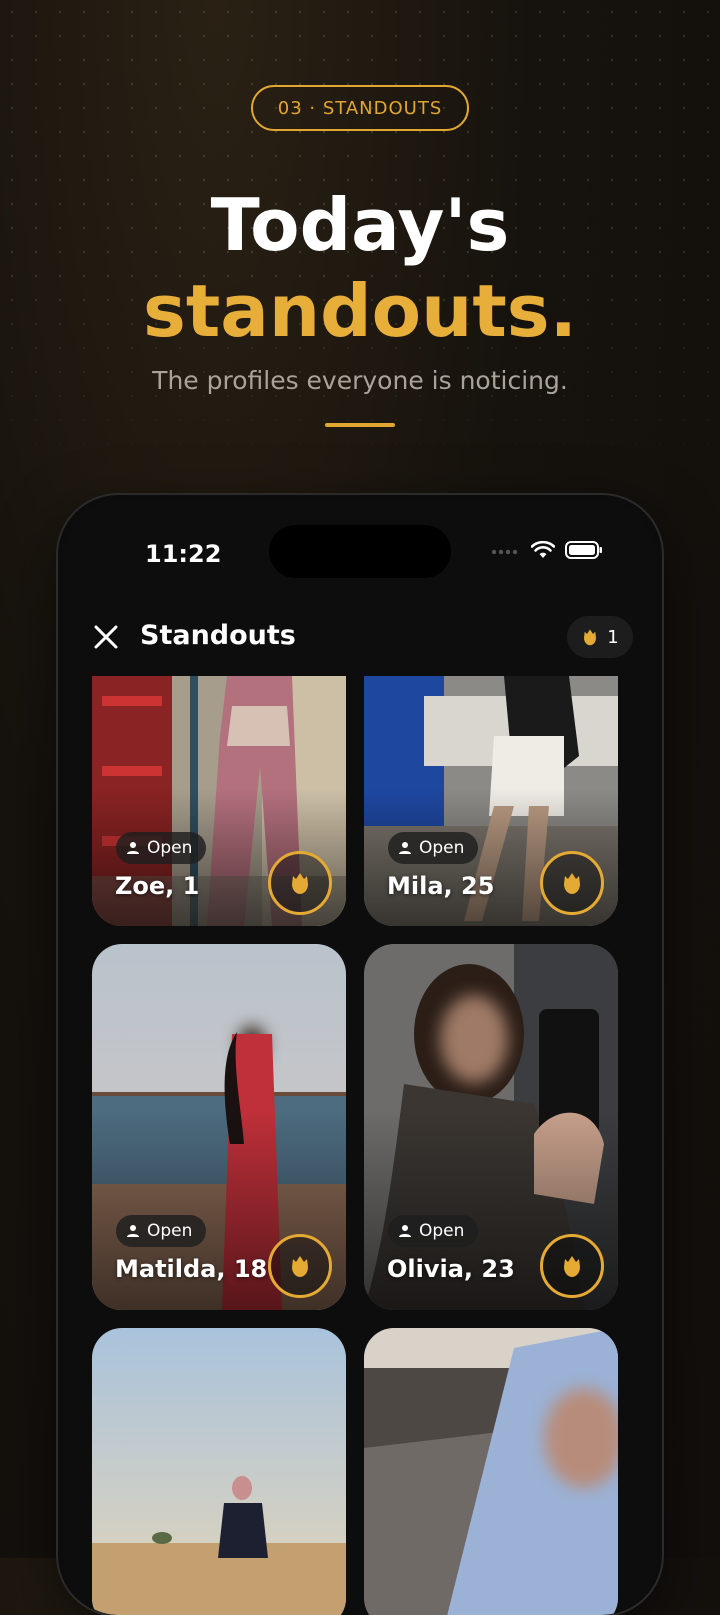 This screenshot has height=1615, width=720. I want to click on profile-name: Zoe, 1, so click(157, 886).